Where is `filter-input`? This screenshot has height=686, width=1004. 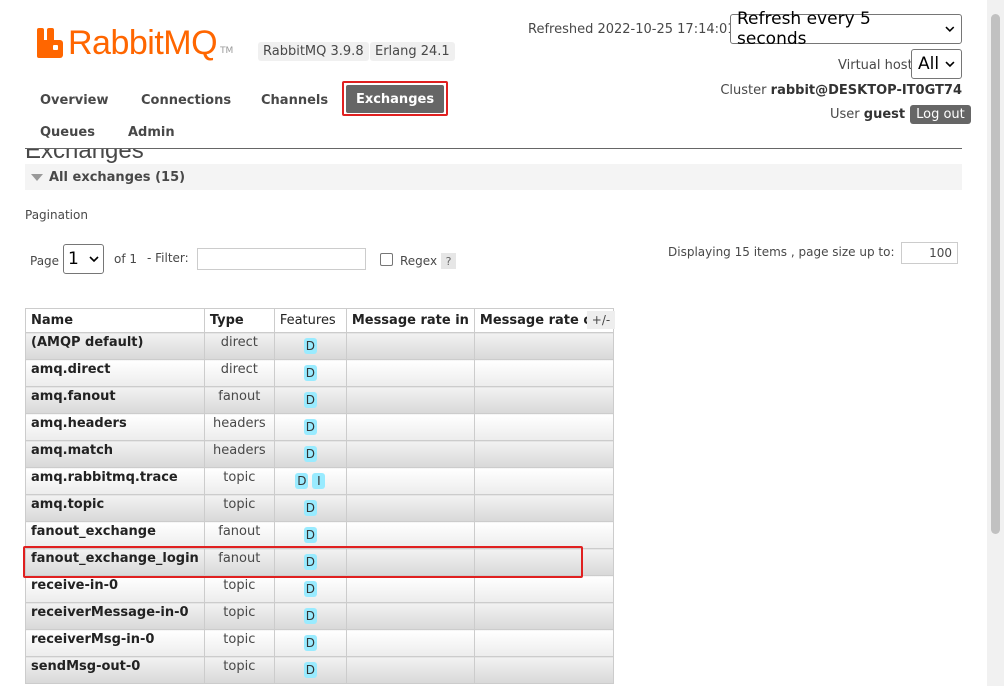
filter-input is located at coordinates (281, 259).